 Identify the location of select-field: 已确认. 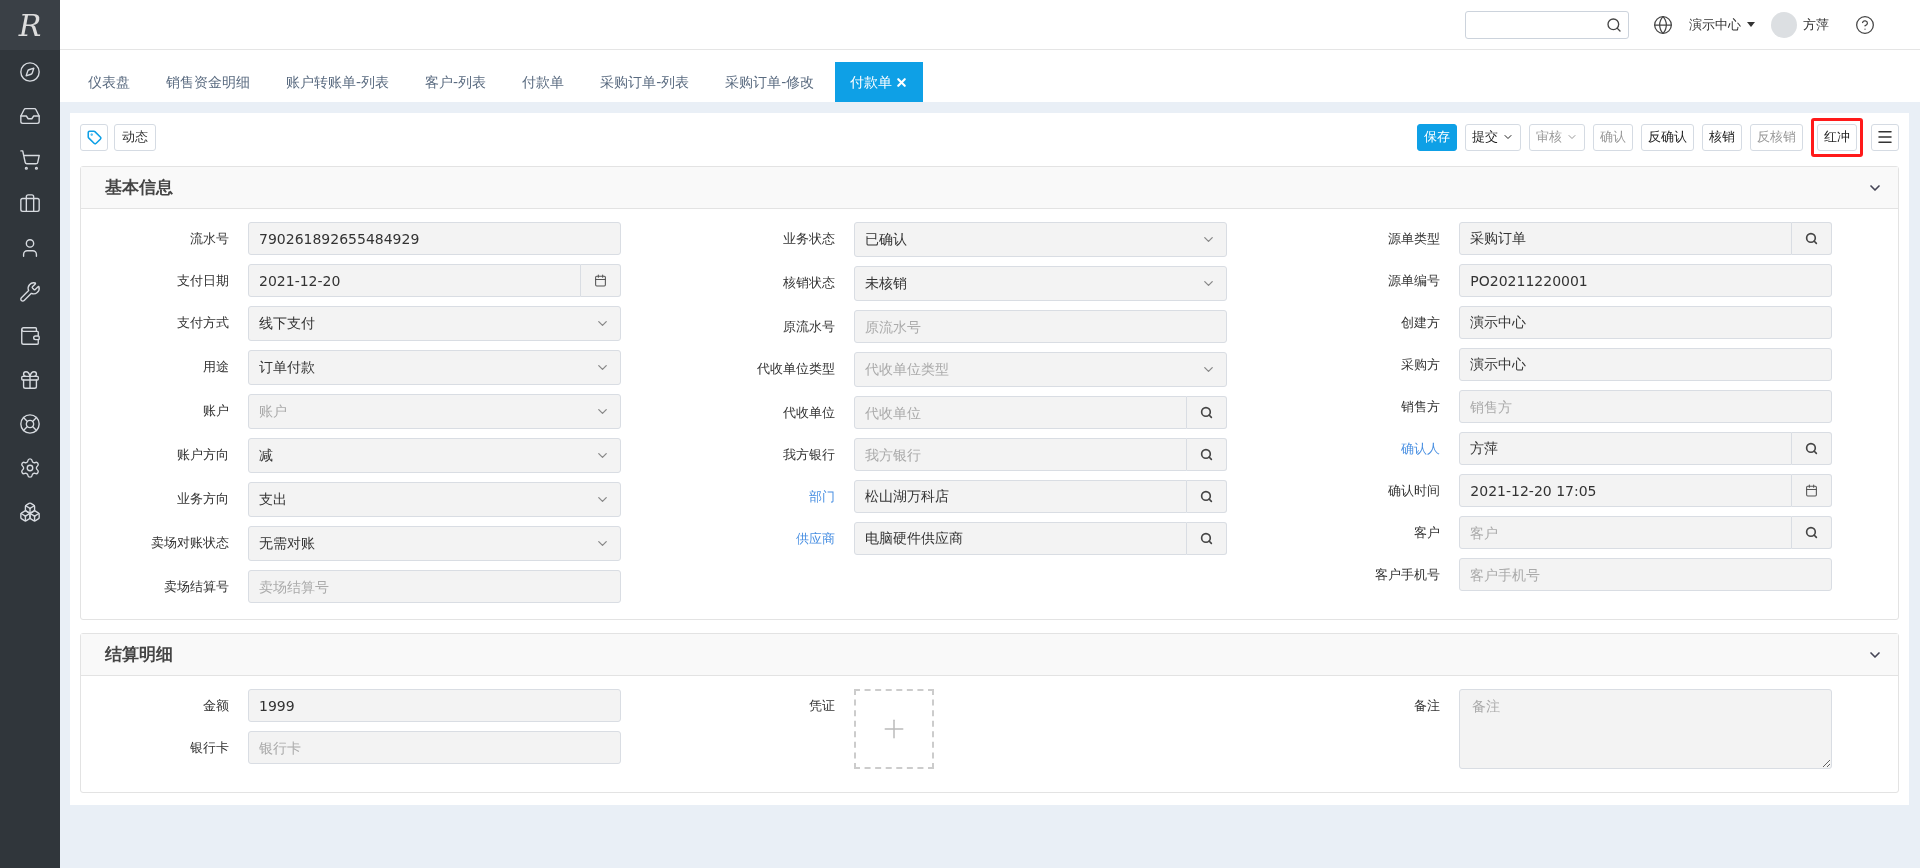
(1040, 239).